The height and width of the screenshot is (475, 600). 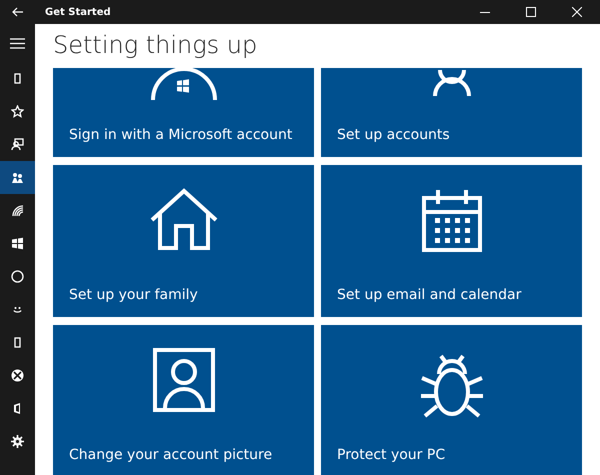 What do you see at coordinates (17, 111) in the screenshot?
I see `star-icon` at bounding box center [17, 111].